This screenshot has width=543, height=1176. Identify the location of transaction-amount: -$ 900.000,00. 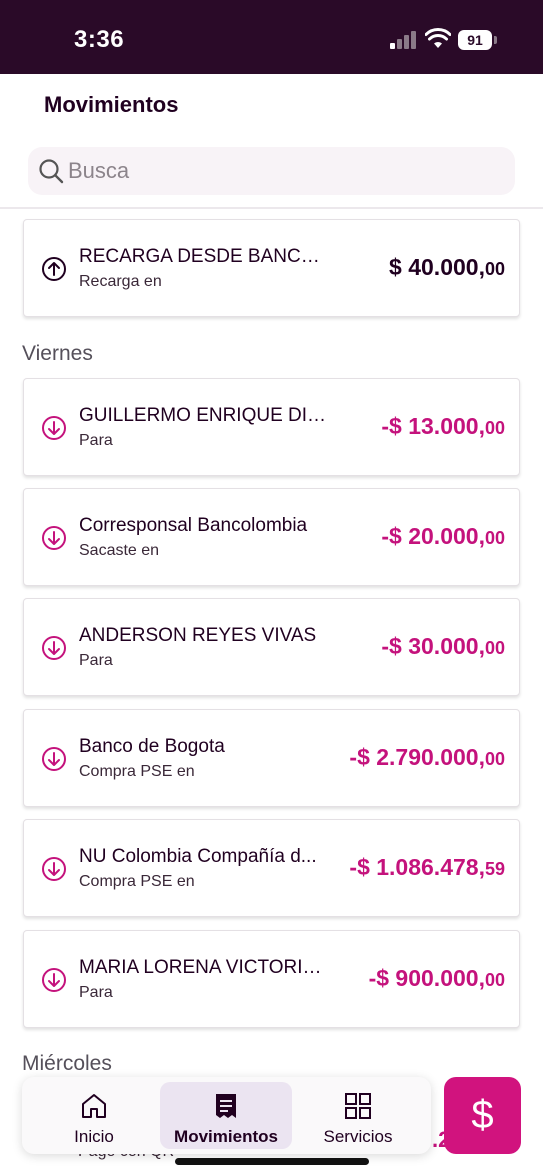
(436, 978).